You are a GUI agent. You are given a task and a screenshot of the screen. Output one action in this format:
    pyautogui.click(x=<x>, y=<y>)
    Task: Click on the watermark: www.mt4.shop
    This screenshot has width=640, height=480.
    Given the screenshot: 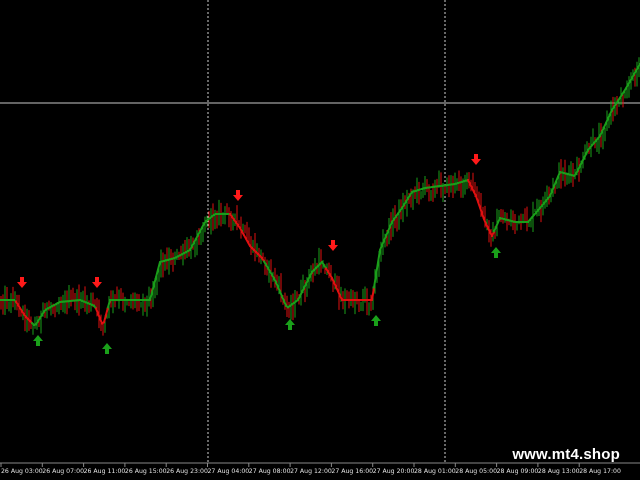 What is the action you would take?
    pyautogui.click(x=566, y=454)
    